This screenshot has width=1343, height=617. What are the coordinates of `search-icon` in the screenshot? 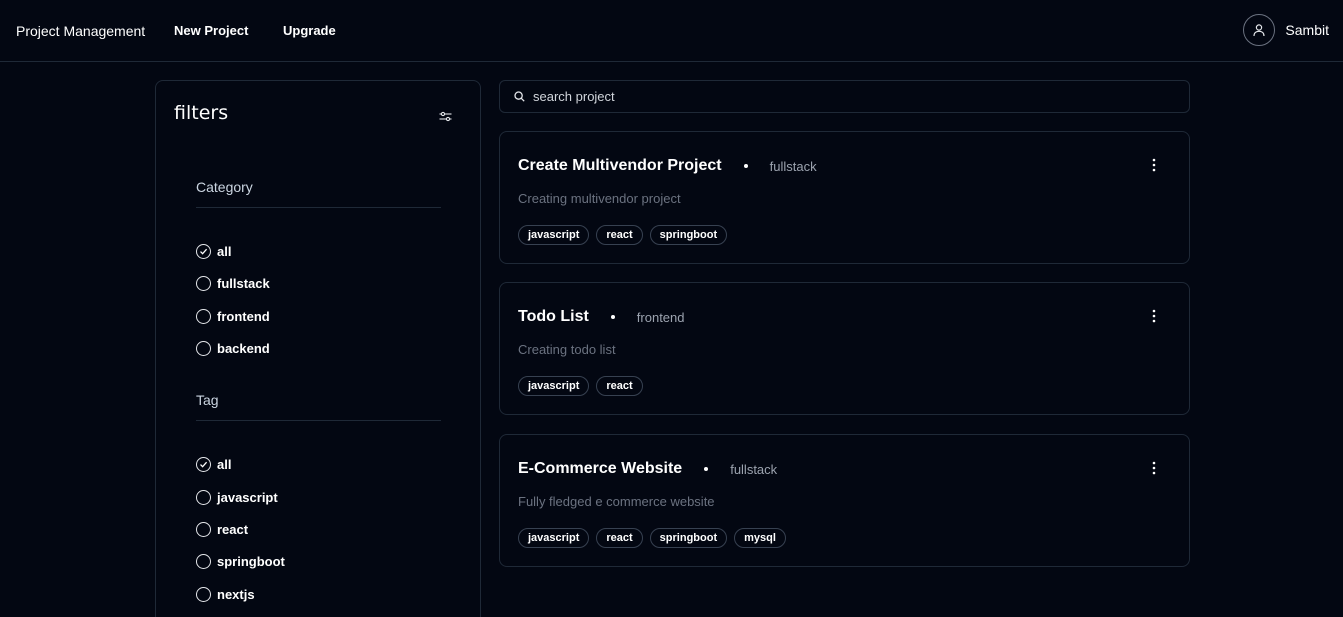 It's located at (519, 96).